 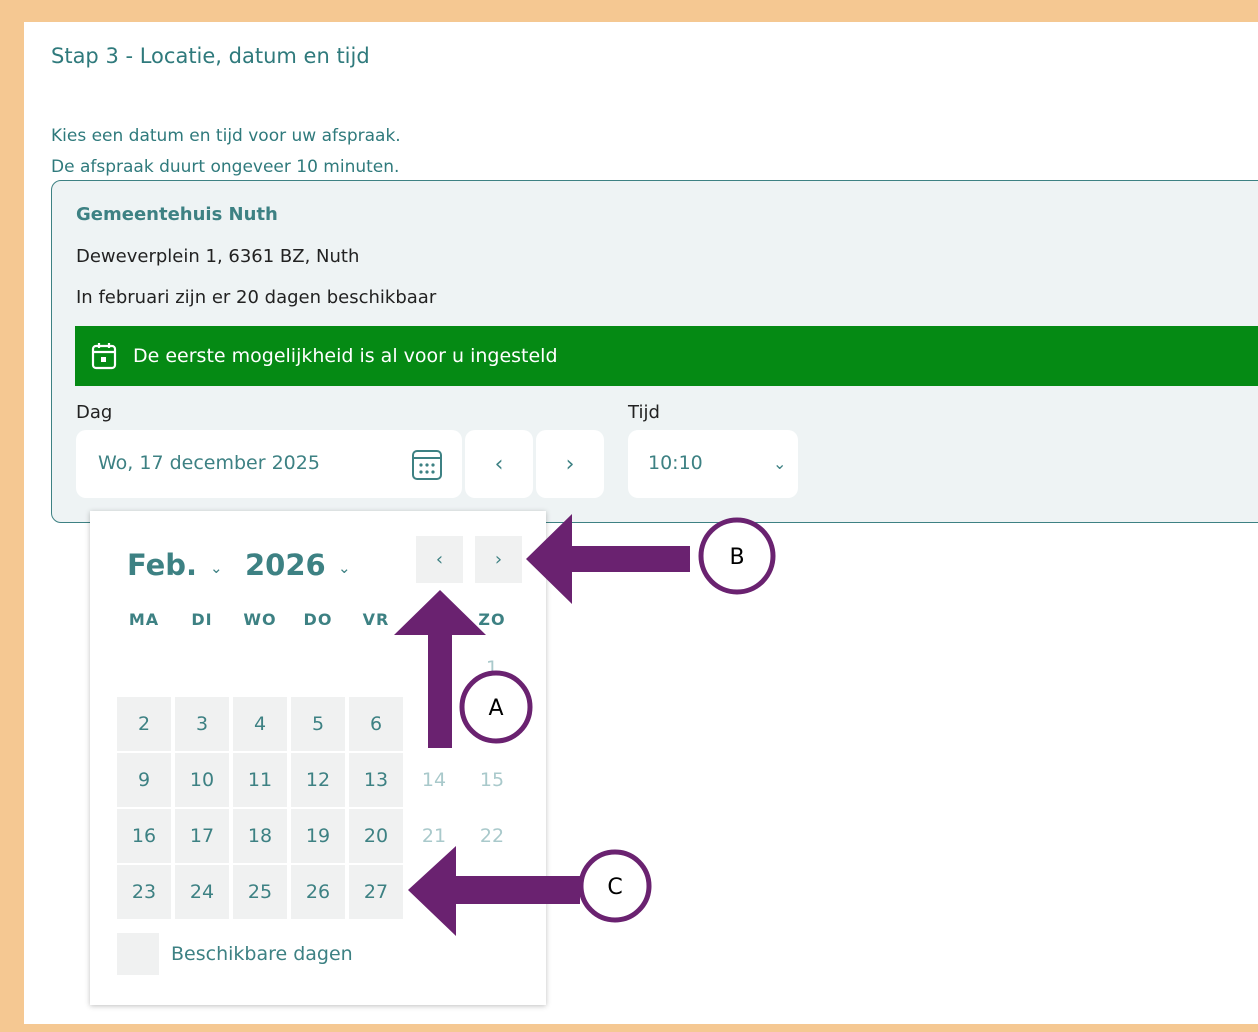 What do you see at coordinates (318, 780) in the screenshot?
I see `calendar-day: 12` at bounding box center [318, 780].